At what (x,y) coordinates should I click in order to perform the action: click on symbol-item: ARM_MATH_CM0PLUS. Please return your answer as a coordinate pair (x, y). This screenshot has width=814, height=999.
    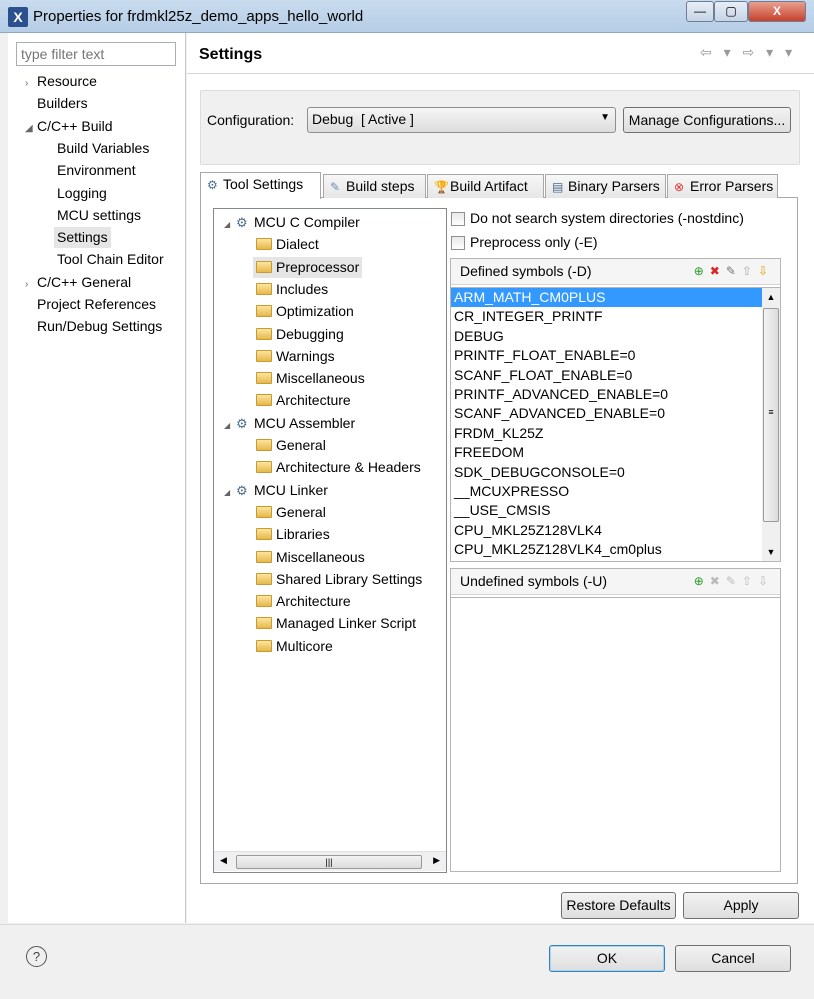
    Looking at the image, I should click on (606, 298).